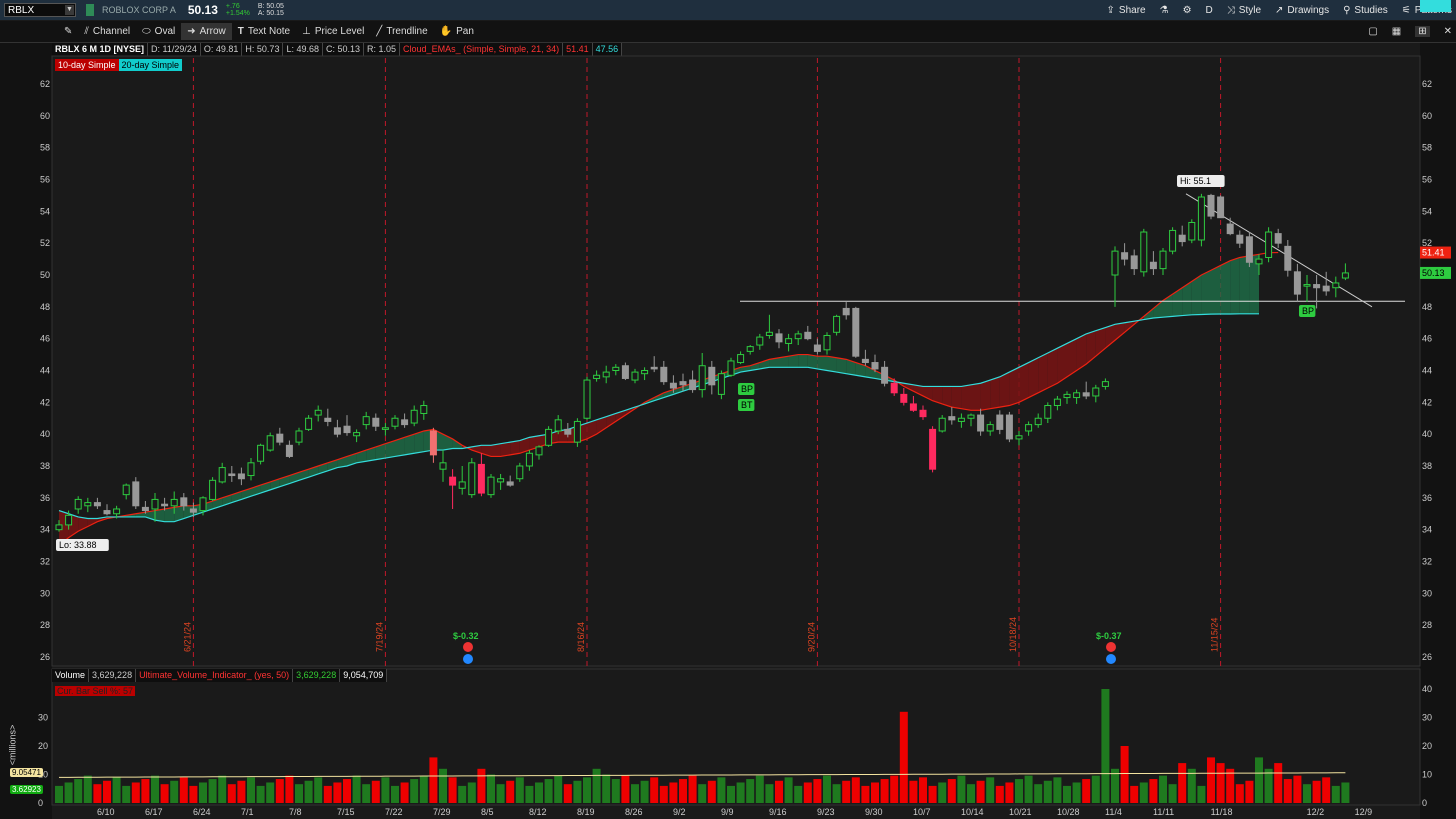 Image resolution: width=1456 pixels, height=819 pixels. Describe the element at coordinates (68, 31) in the screenshot. I see `cursor-tool: ✎` at that location.